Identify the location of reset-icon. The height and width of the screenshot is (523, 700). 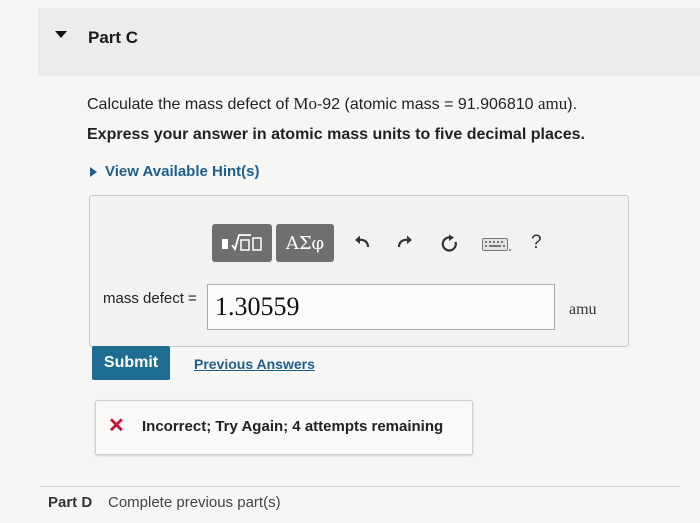
(450, 244).